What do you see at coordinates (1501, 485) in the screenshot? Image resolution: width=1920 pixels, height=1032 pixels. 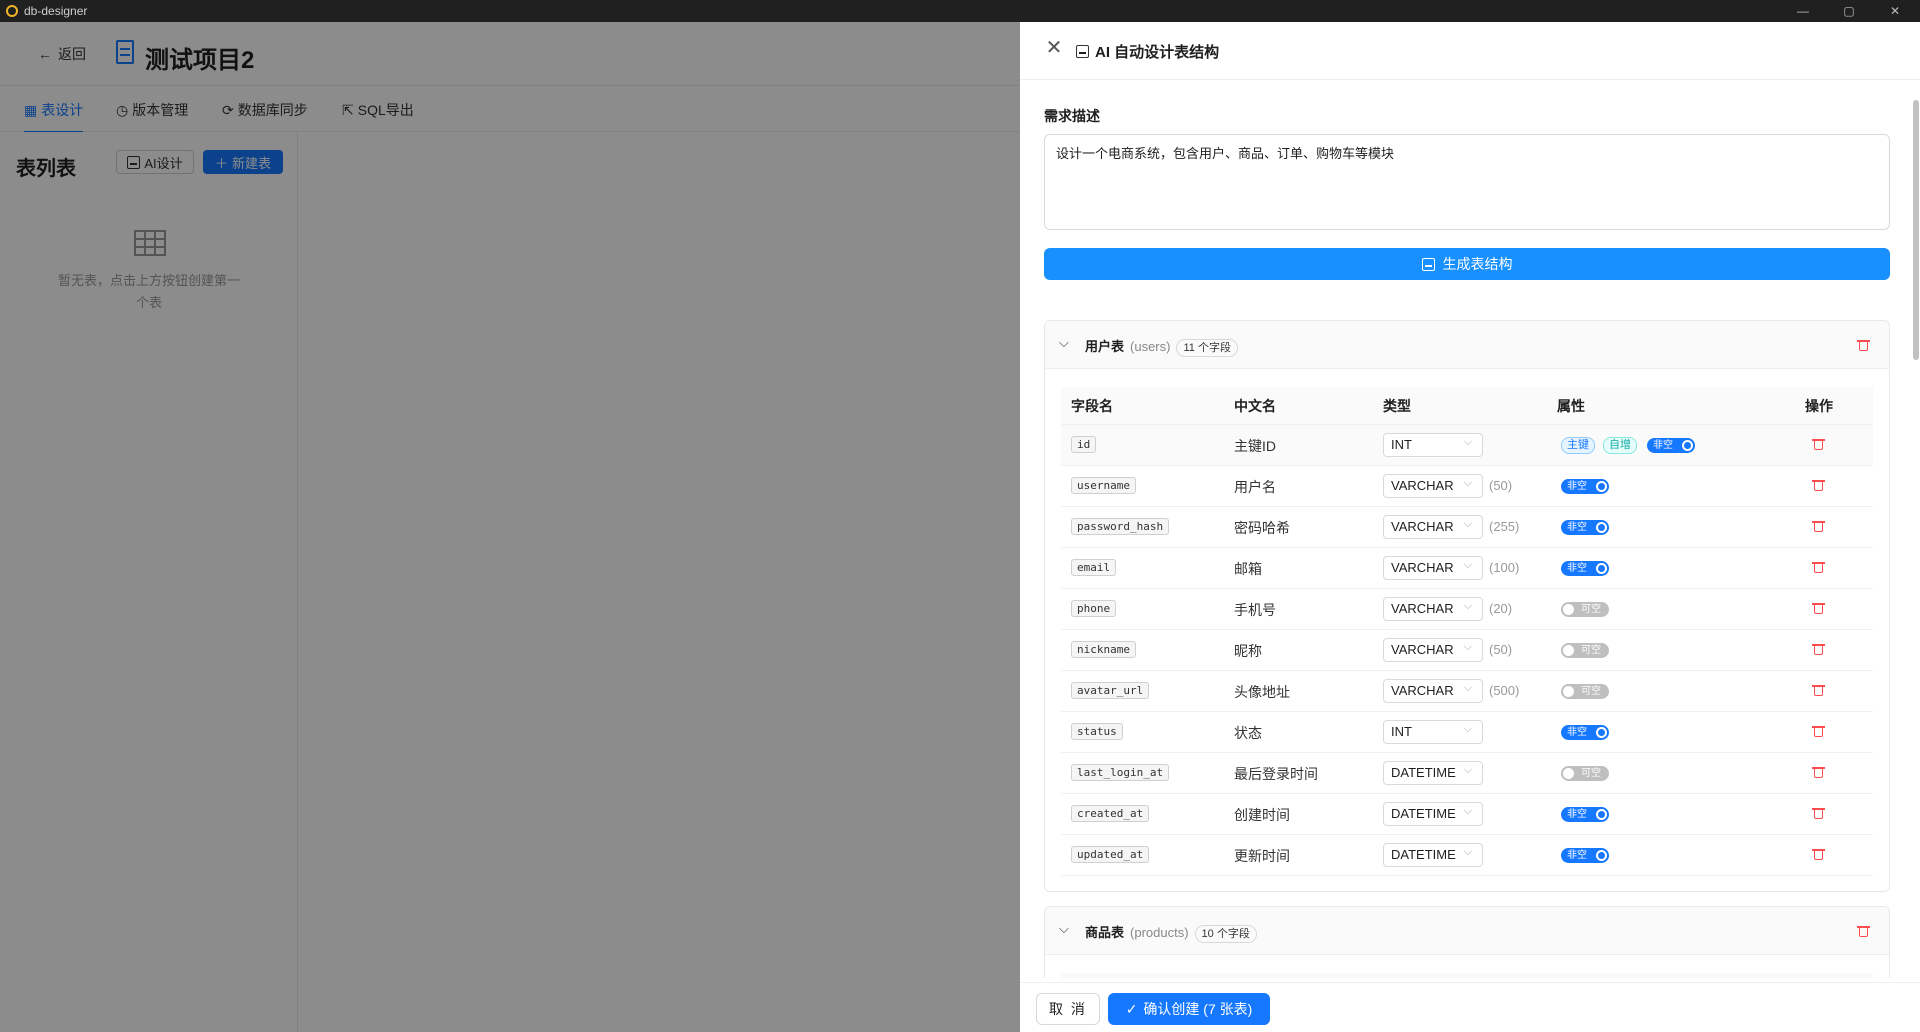 I see `field-length: (50)` at bounding box center [1501, 485].